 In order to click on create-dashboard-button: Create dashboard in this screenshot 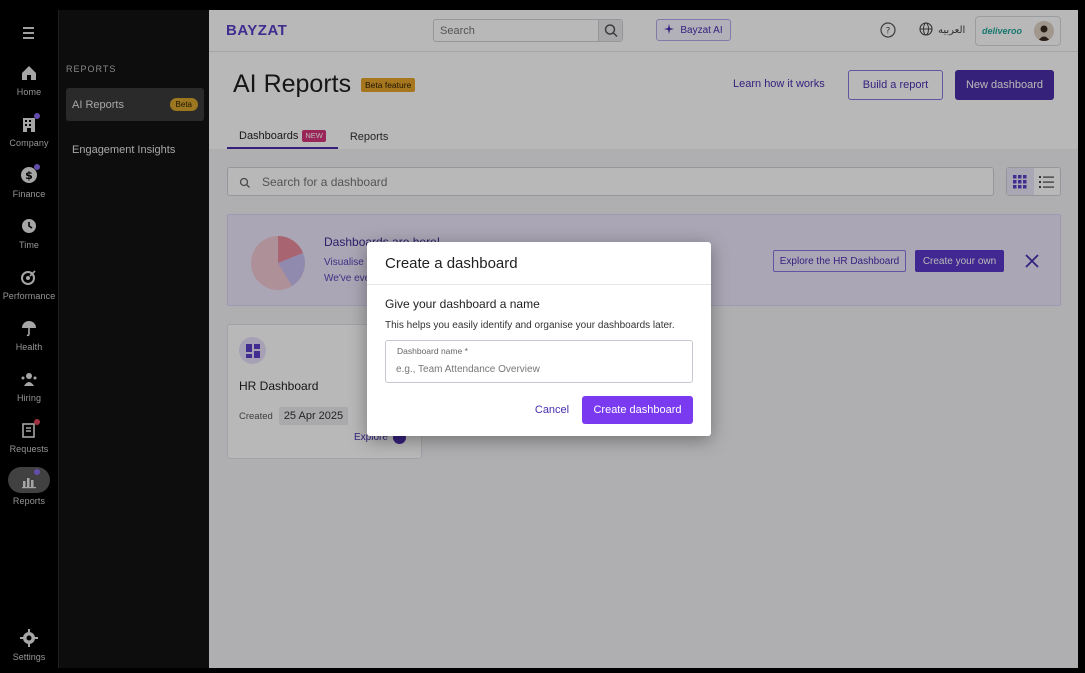, I will do `click(637, 410)`.